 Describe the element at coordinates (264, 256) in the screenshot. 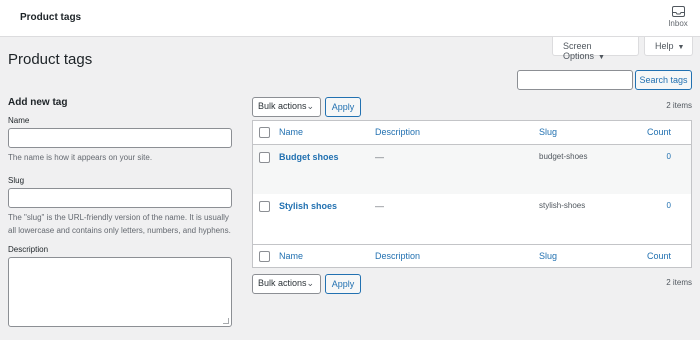

I see `select-all-checkbox-footer` at that location.